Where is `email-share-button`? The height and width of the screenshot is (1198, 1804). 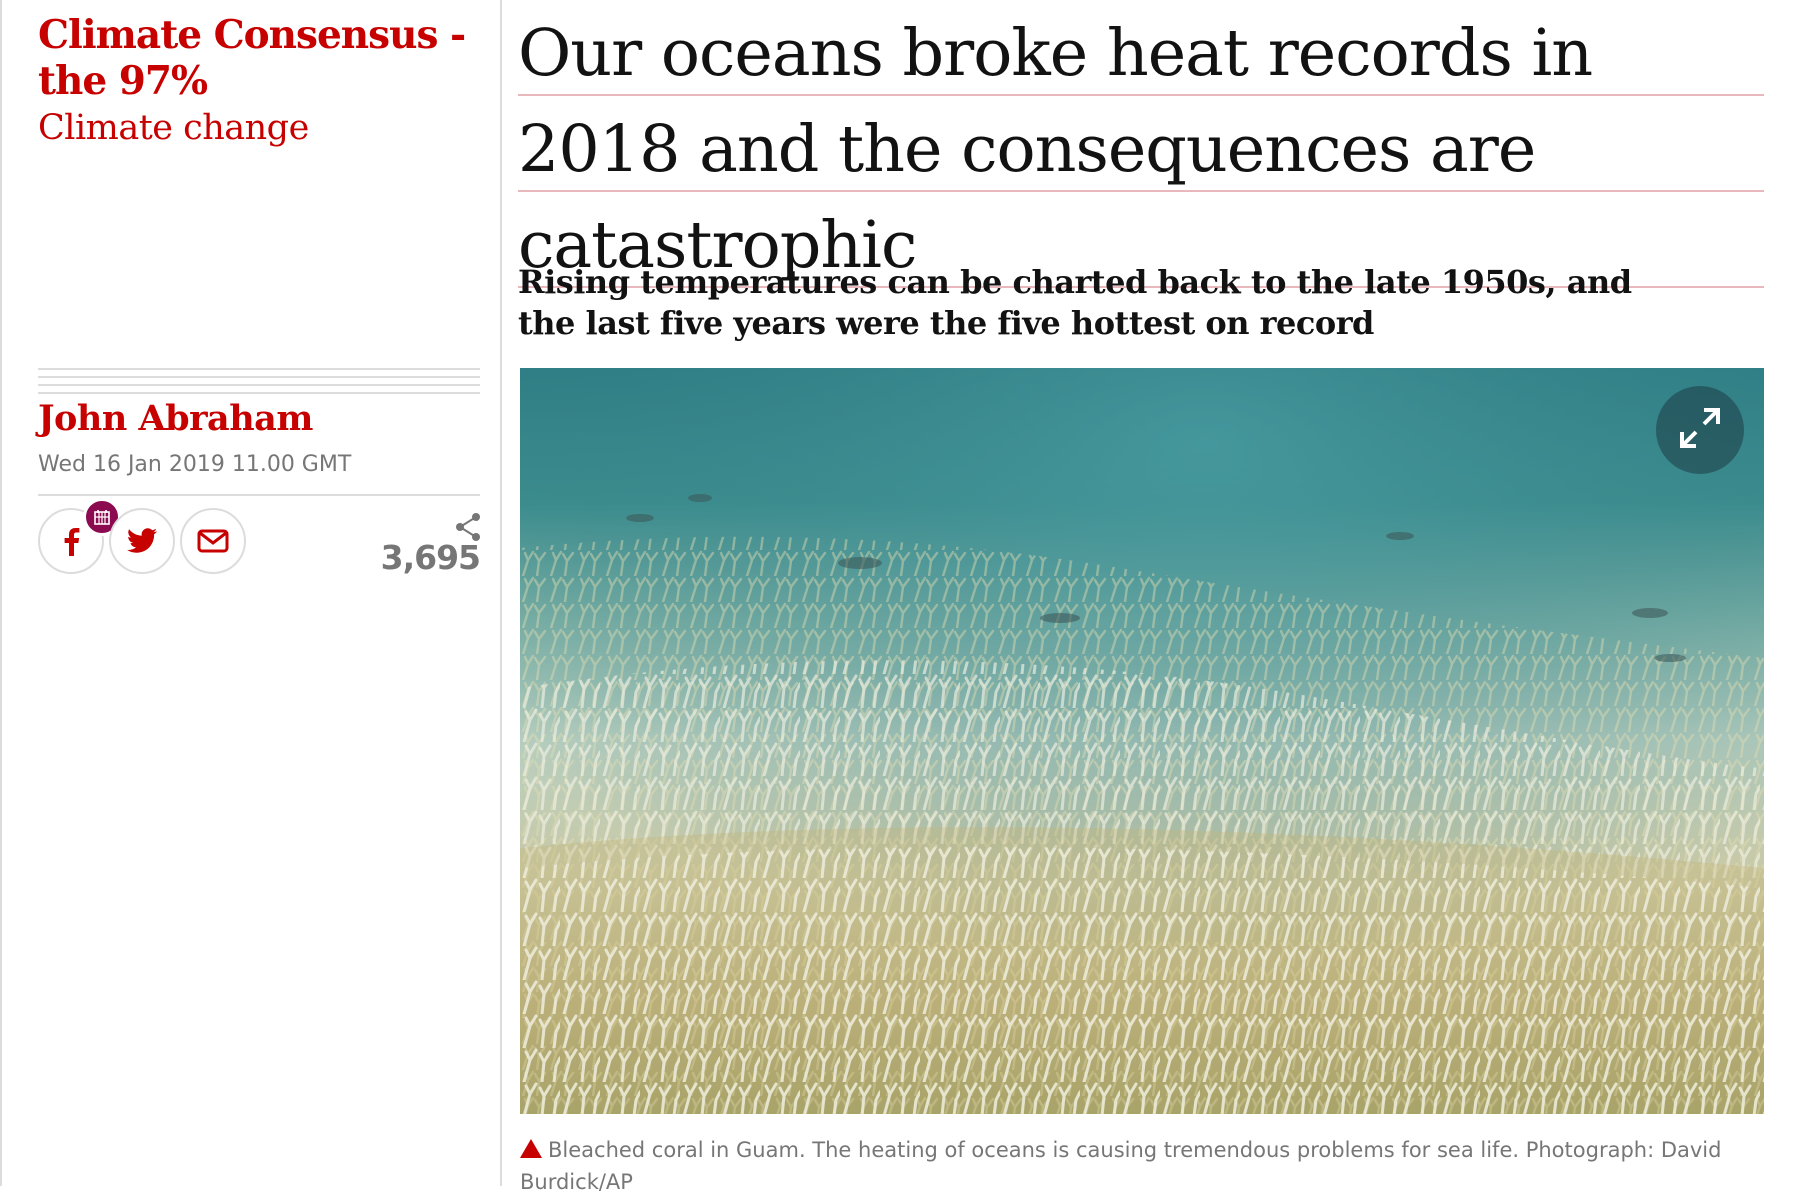 email-share-button is located at coordinates (213, 541).